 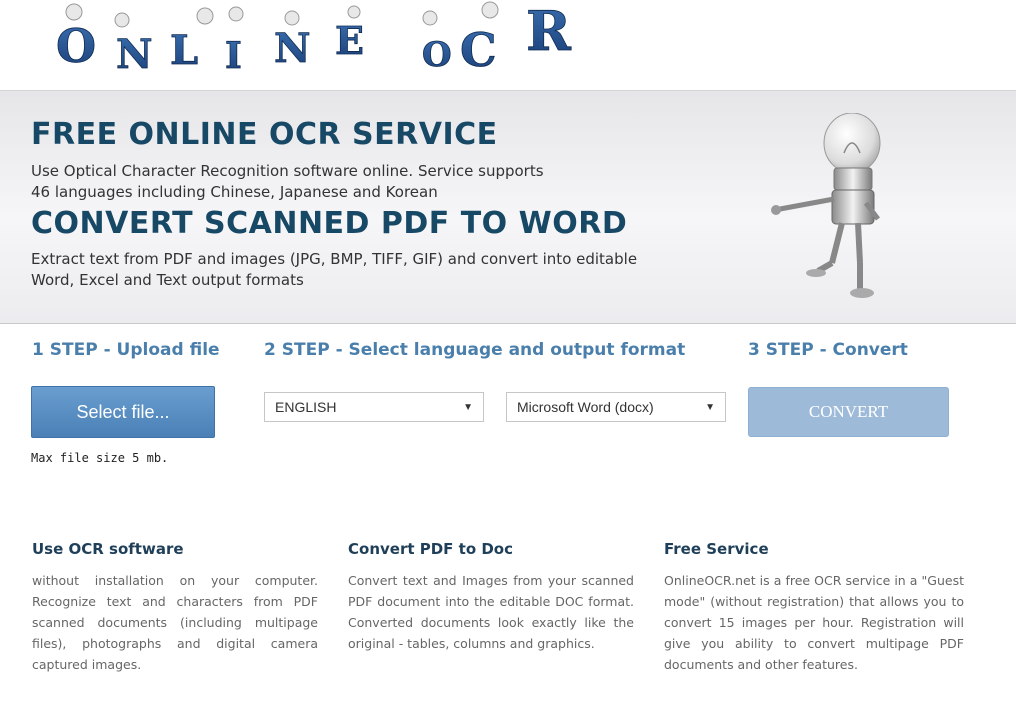 I want to click on max-file-size-note: Max file size 5 mb., so click(x=100, y=458).